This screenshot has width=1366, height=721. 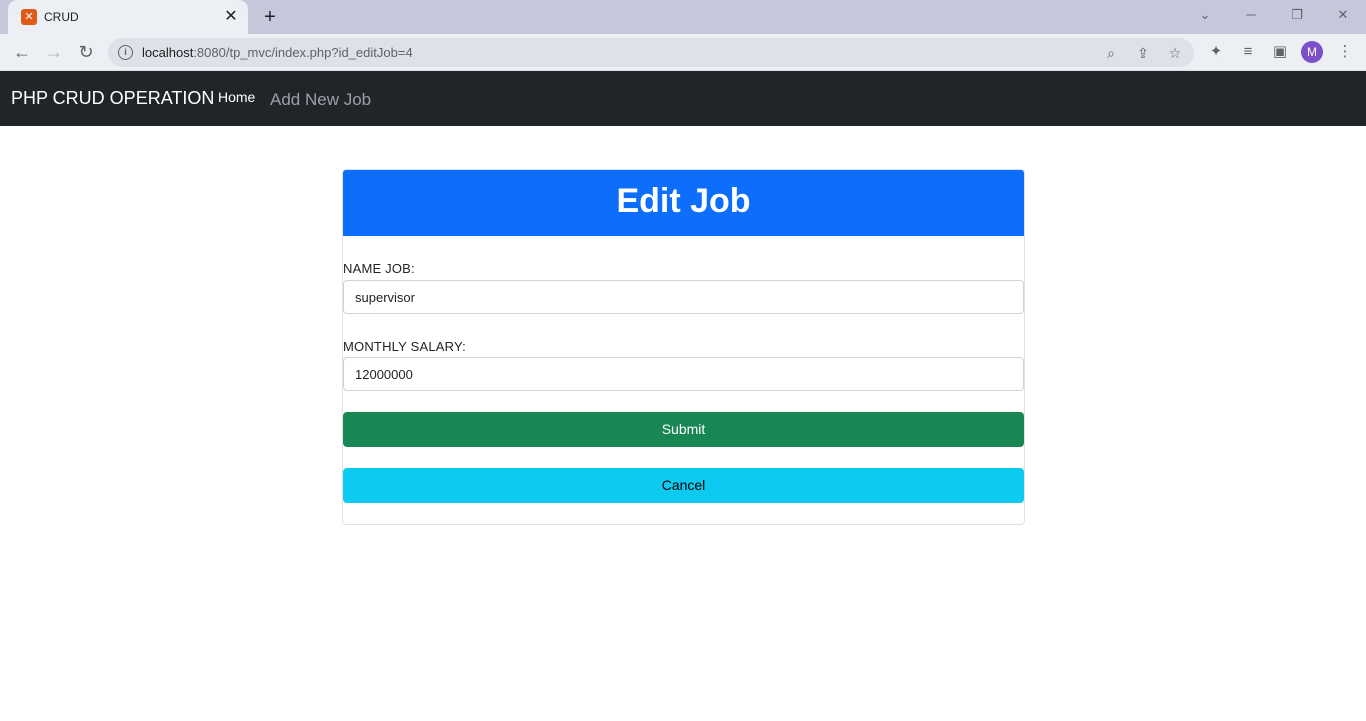 What do you see at coordinates (29, 17) in the screenshot?
I see `xampp-icon: ✕` at bounding box center [29, 17].